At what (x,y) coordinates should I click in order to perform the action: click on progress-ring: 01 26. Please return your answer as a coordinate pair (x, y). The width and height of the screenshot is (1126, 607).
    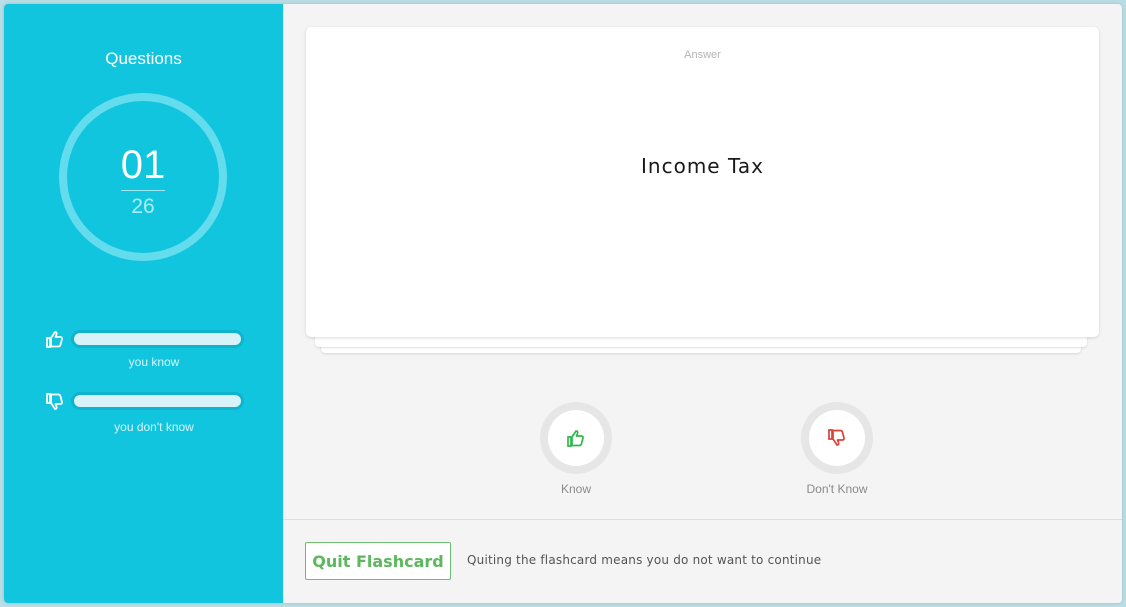
    Looking at the image, I should click on (143, 177).